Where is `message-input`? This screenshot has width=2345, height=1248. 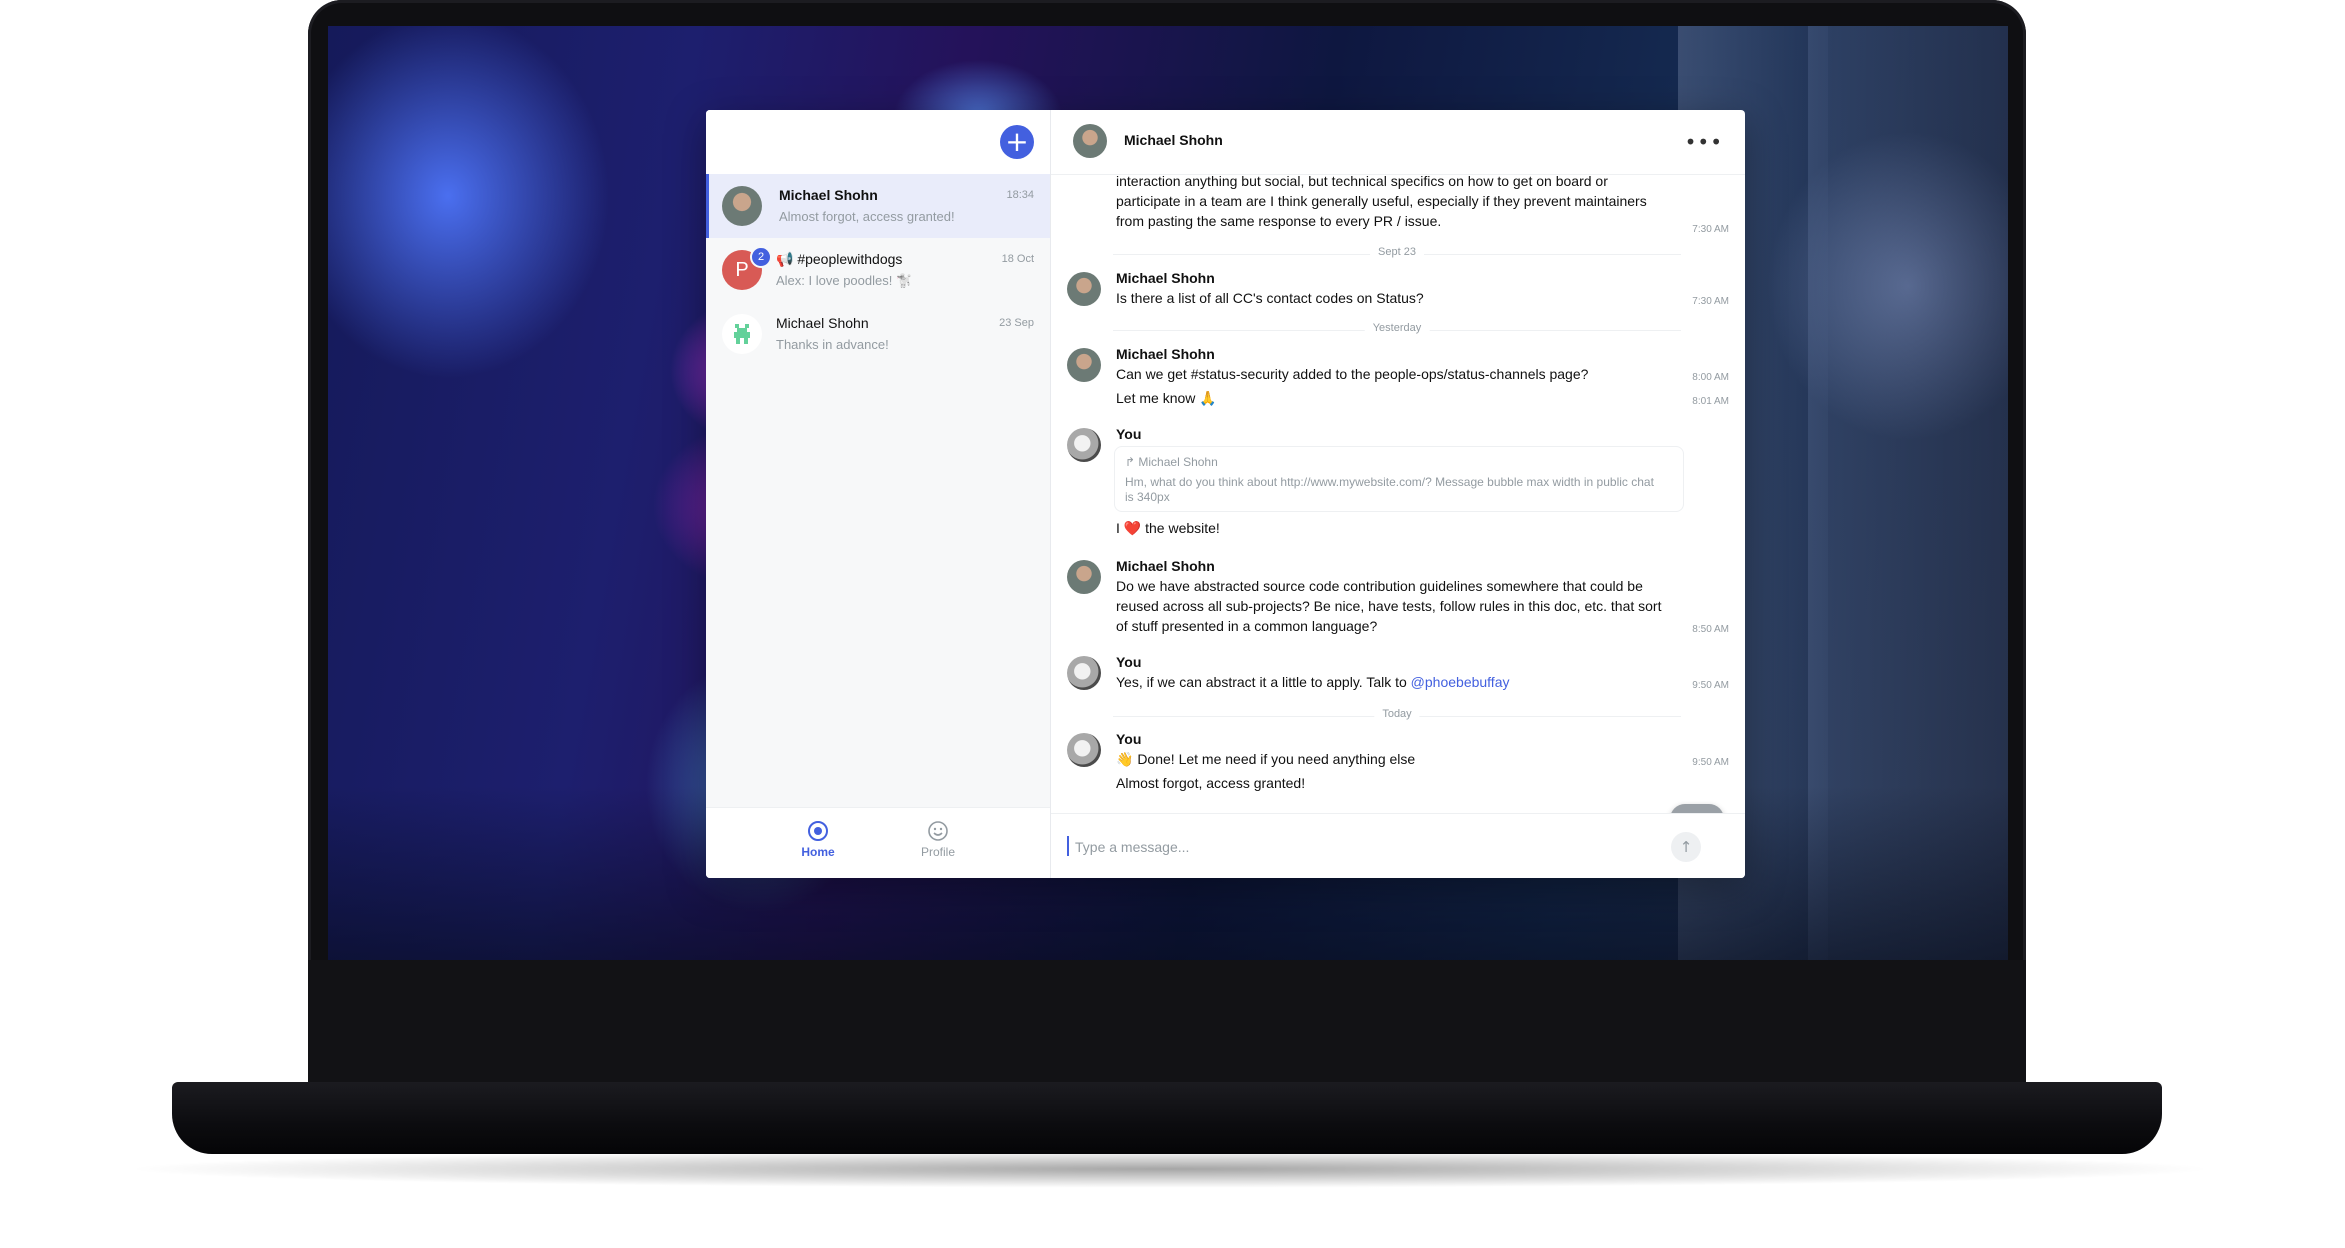
message-input is located at coordinates (1355, 847).